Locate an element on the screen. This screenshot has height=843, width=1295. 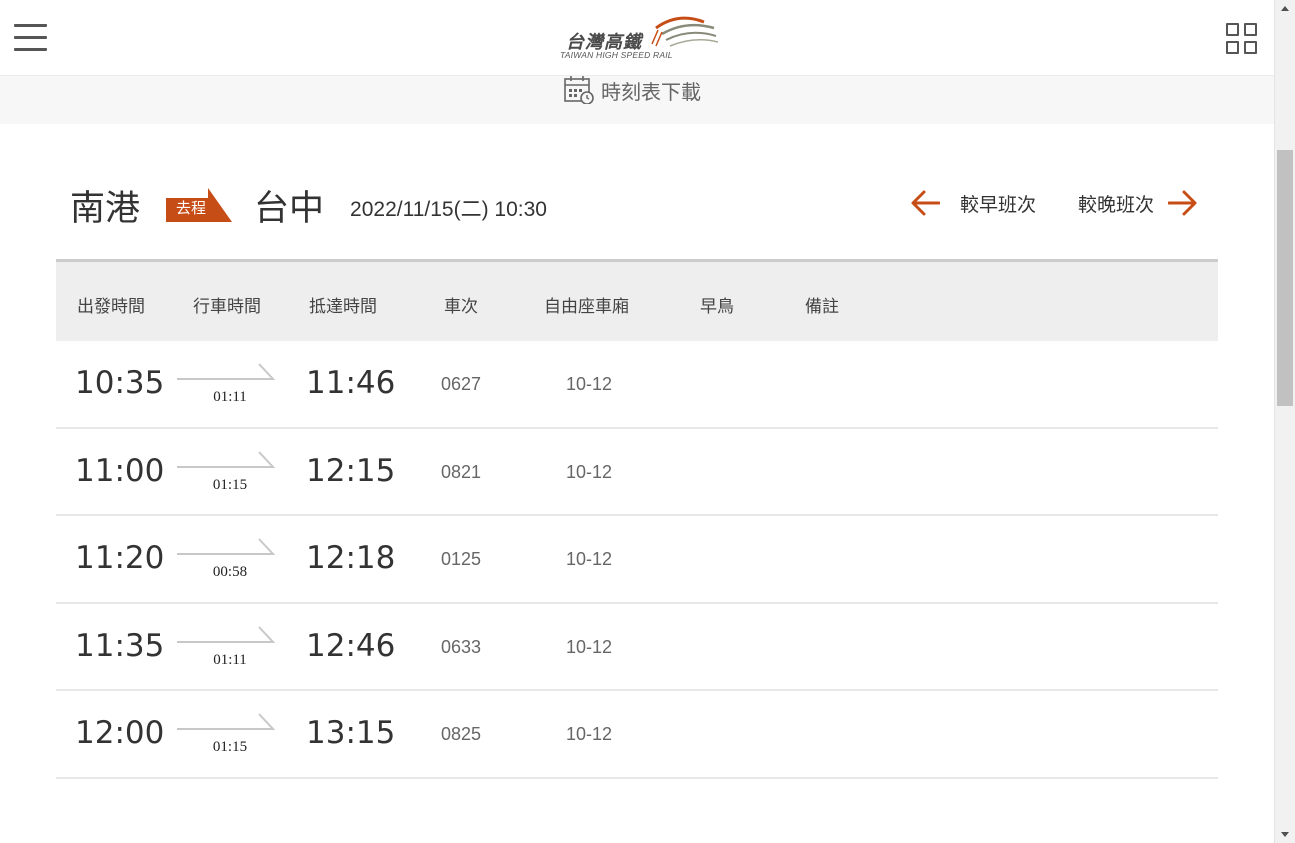
arrival-time: 13:15 is located at coordinates (351, 733).